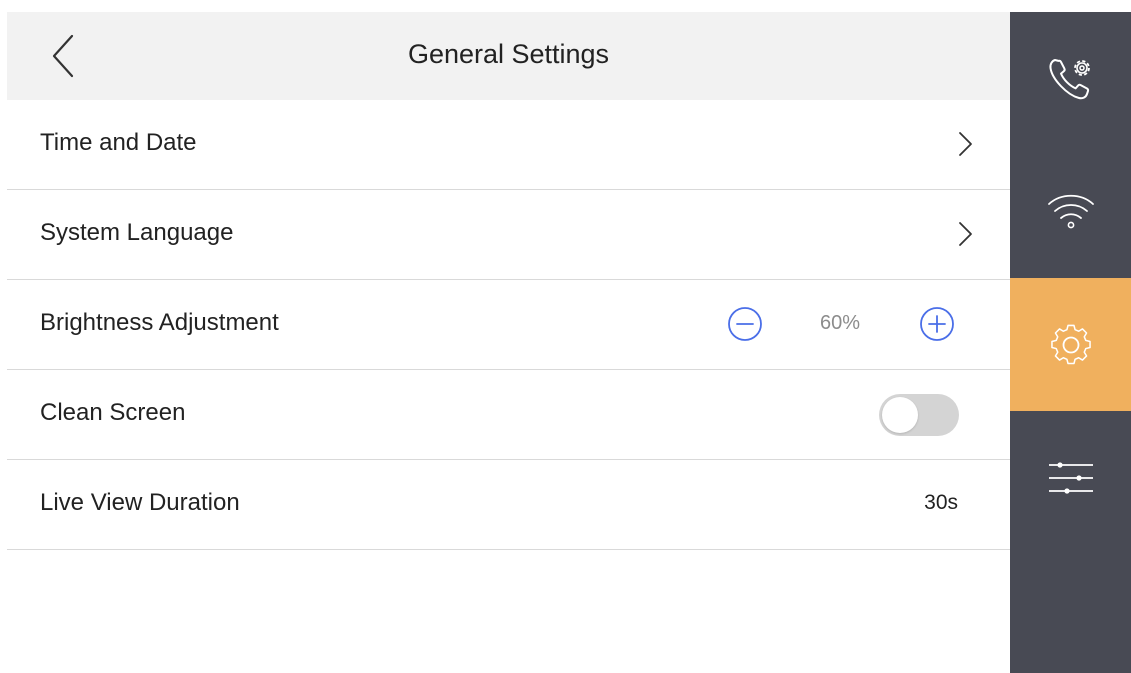 This screenshot has width=1131, height=673. I want to click on back-button, so click(63, 56).